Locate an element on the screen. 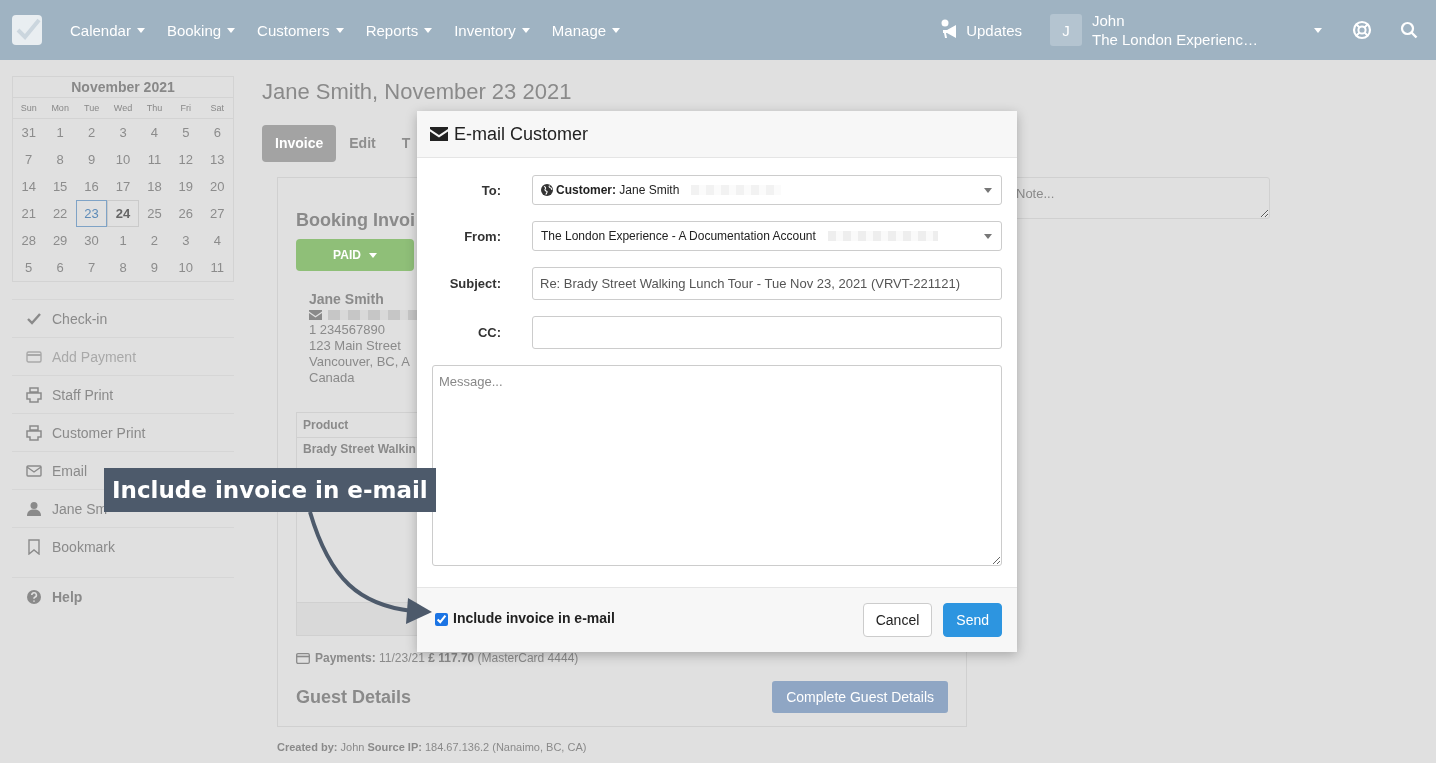  customer-name: Jane Smith is located at coordinates (346, 299).